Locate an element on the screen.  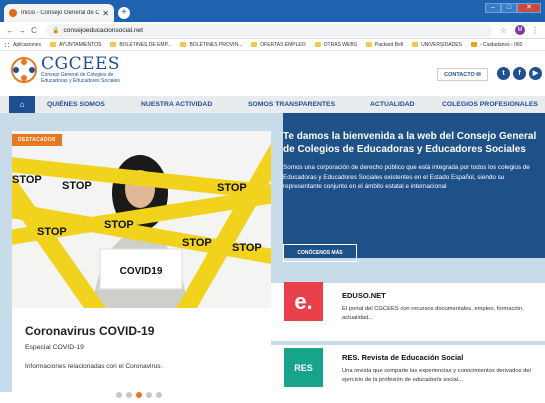
reload-icon: C is located at coordinates (34, 30).